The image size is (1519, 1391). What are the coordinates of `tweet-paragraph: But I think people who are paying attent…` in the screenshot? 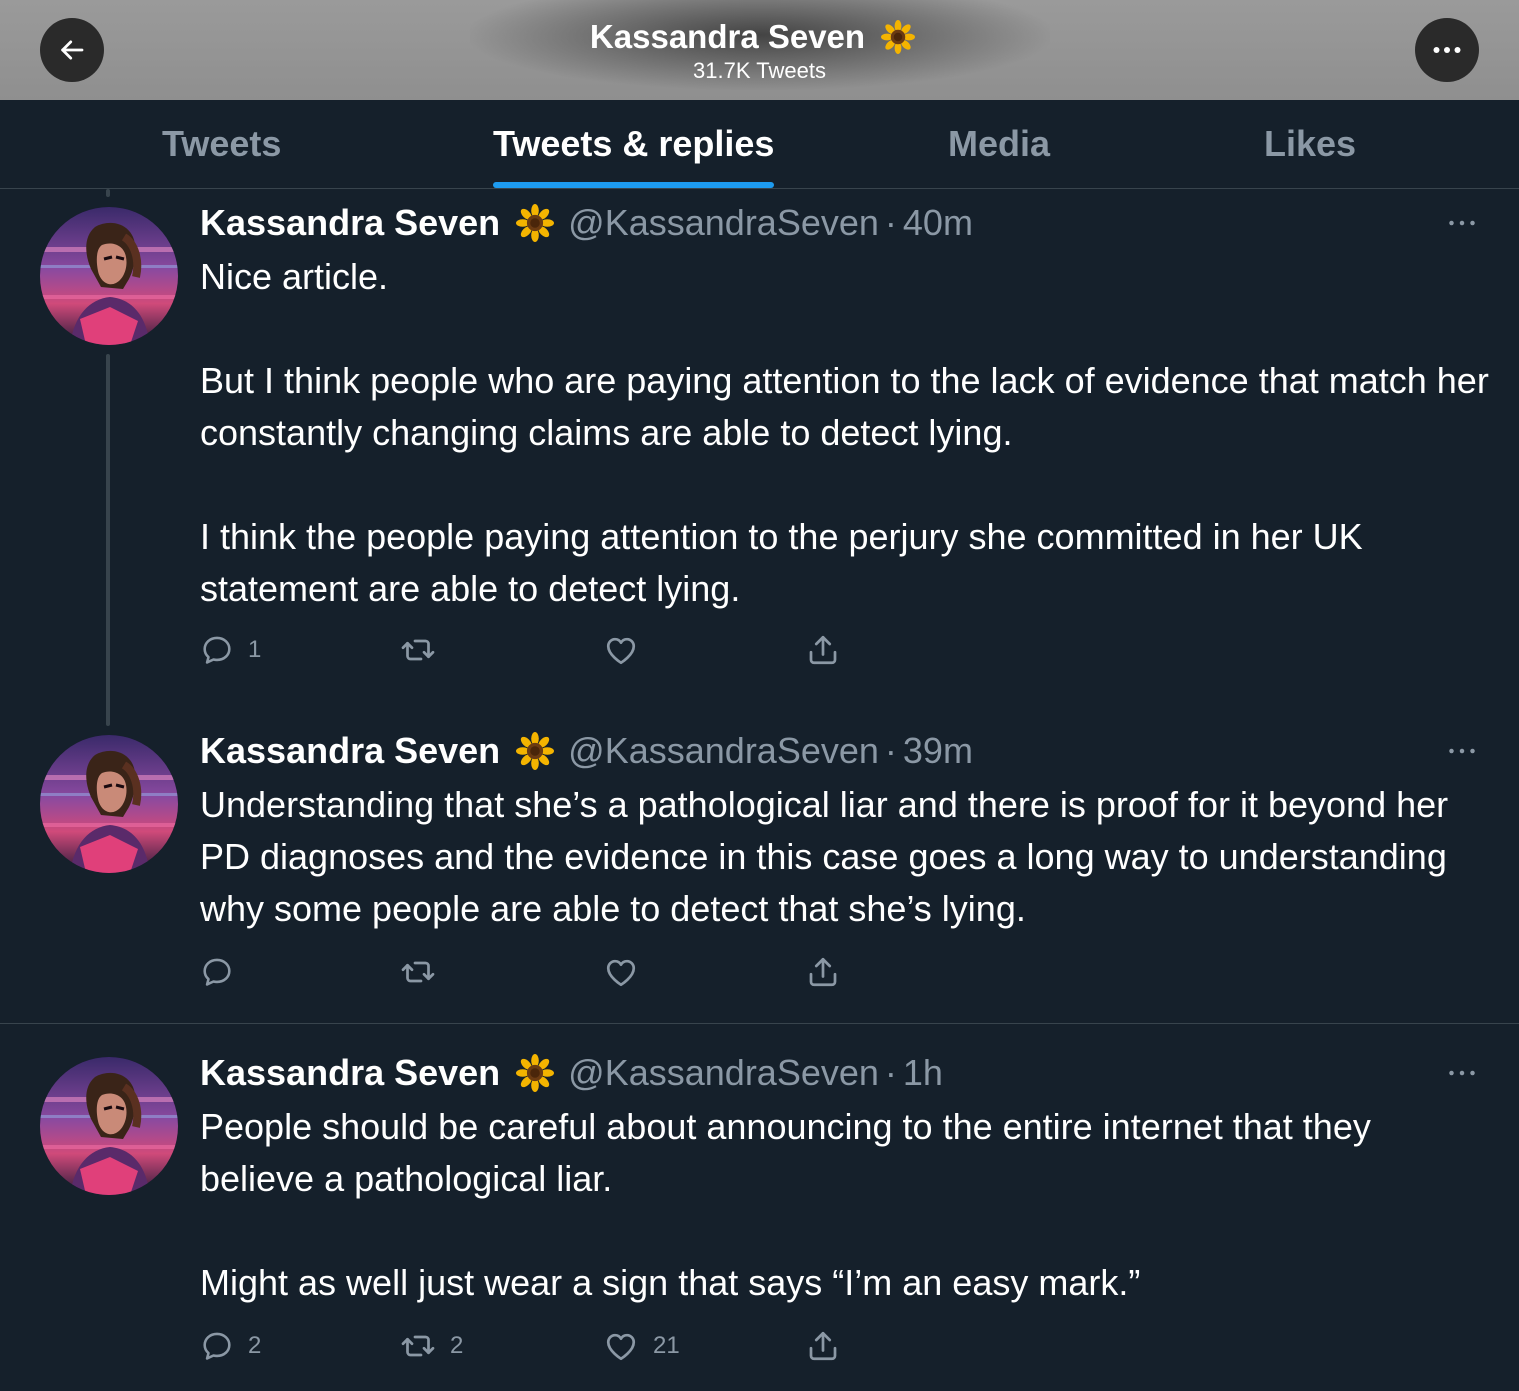 It's located at (844, 406).